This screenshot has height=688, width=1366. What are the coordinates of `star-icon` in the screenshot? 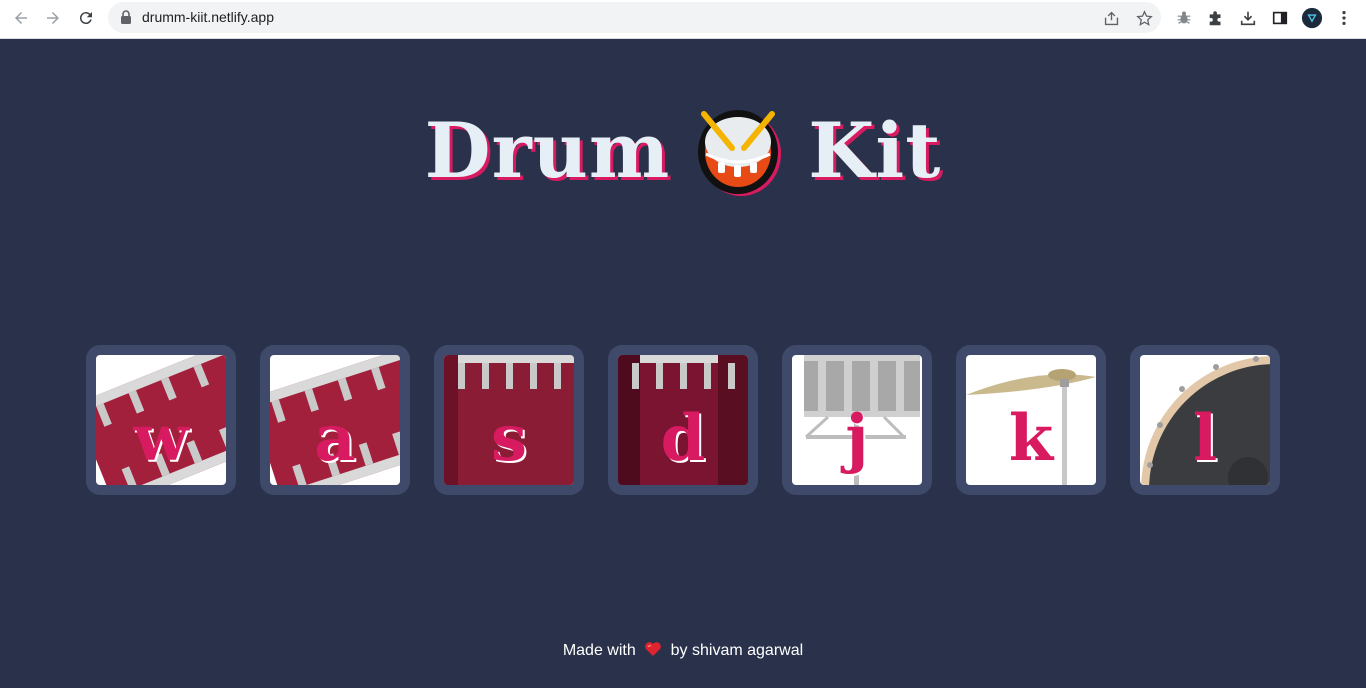 It's located at (1144, 17).